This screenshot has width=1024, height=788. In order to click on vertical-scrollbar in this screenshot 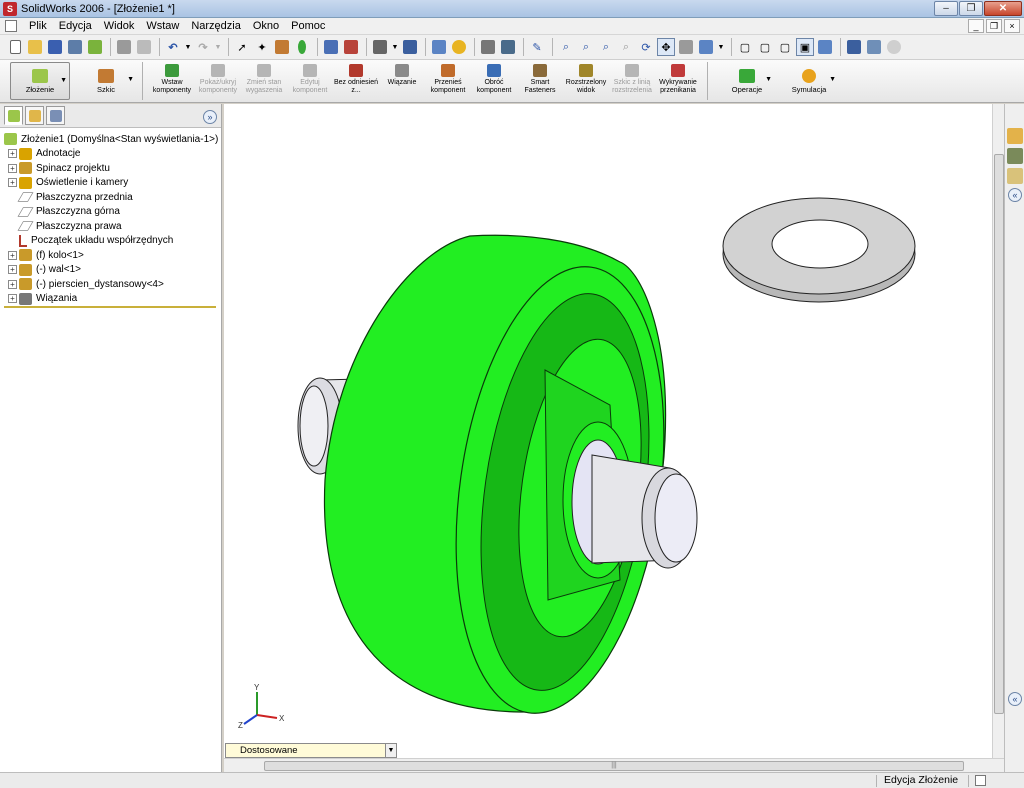, I will do `click(998, 431)`.